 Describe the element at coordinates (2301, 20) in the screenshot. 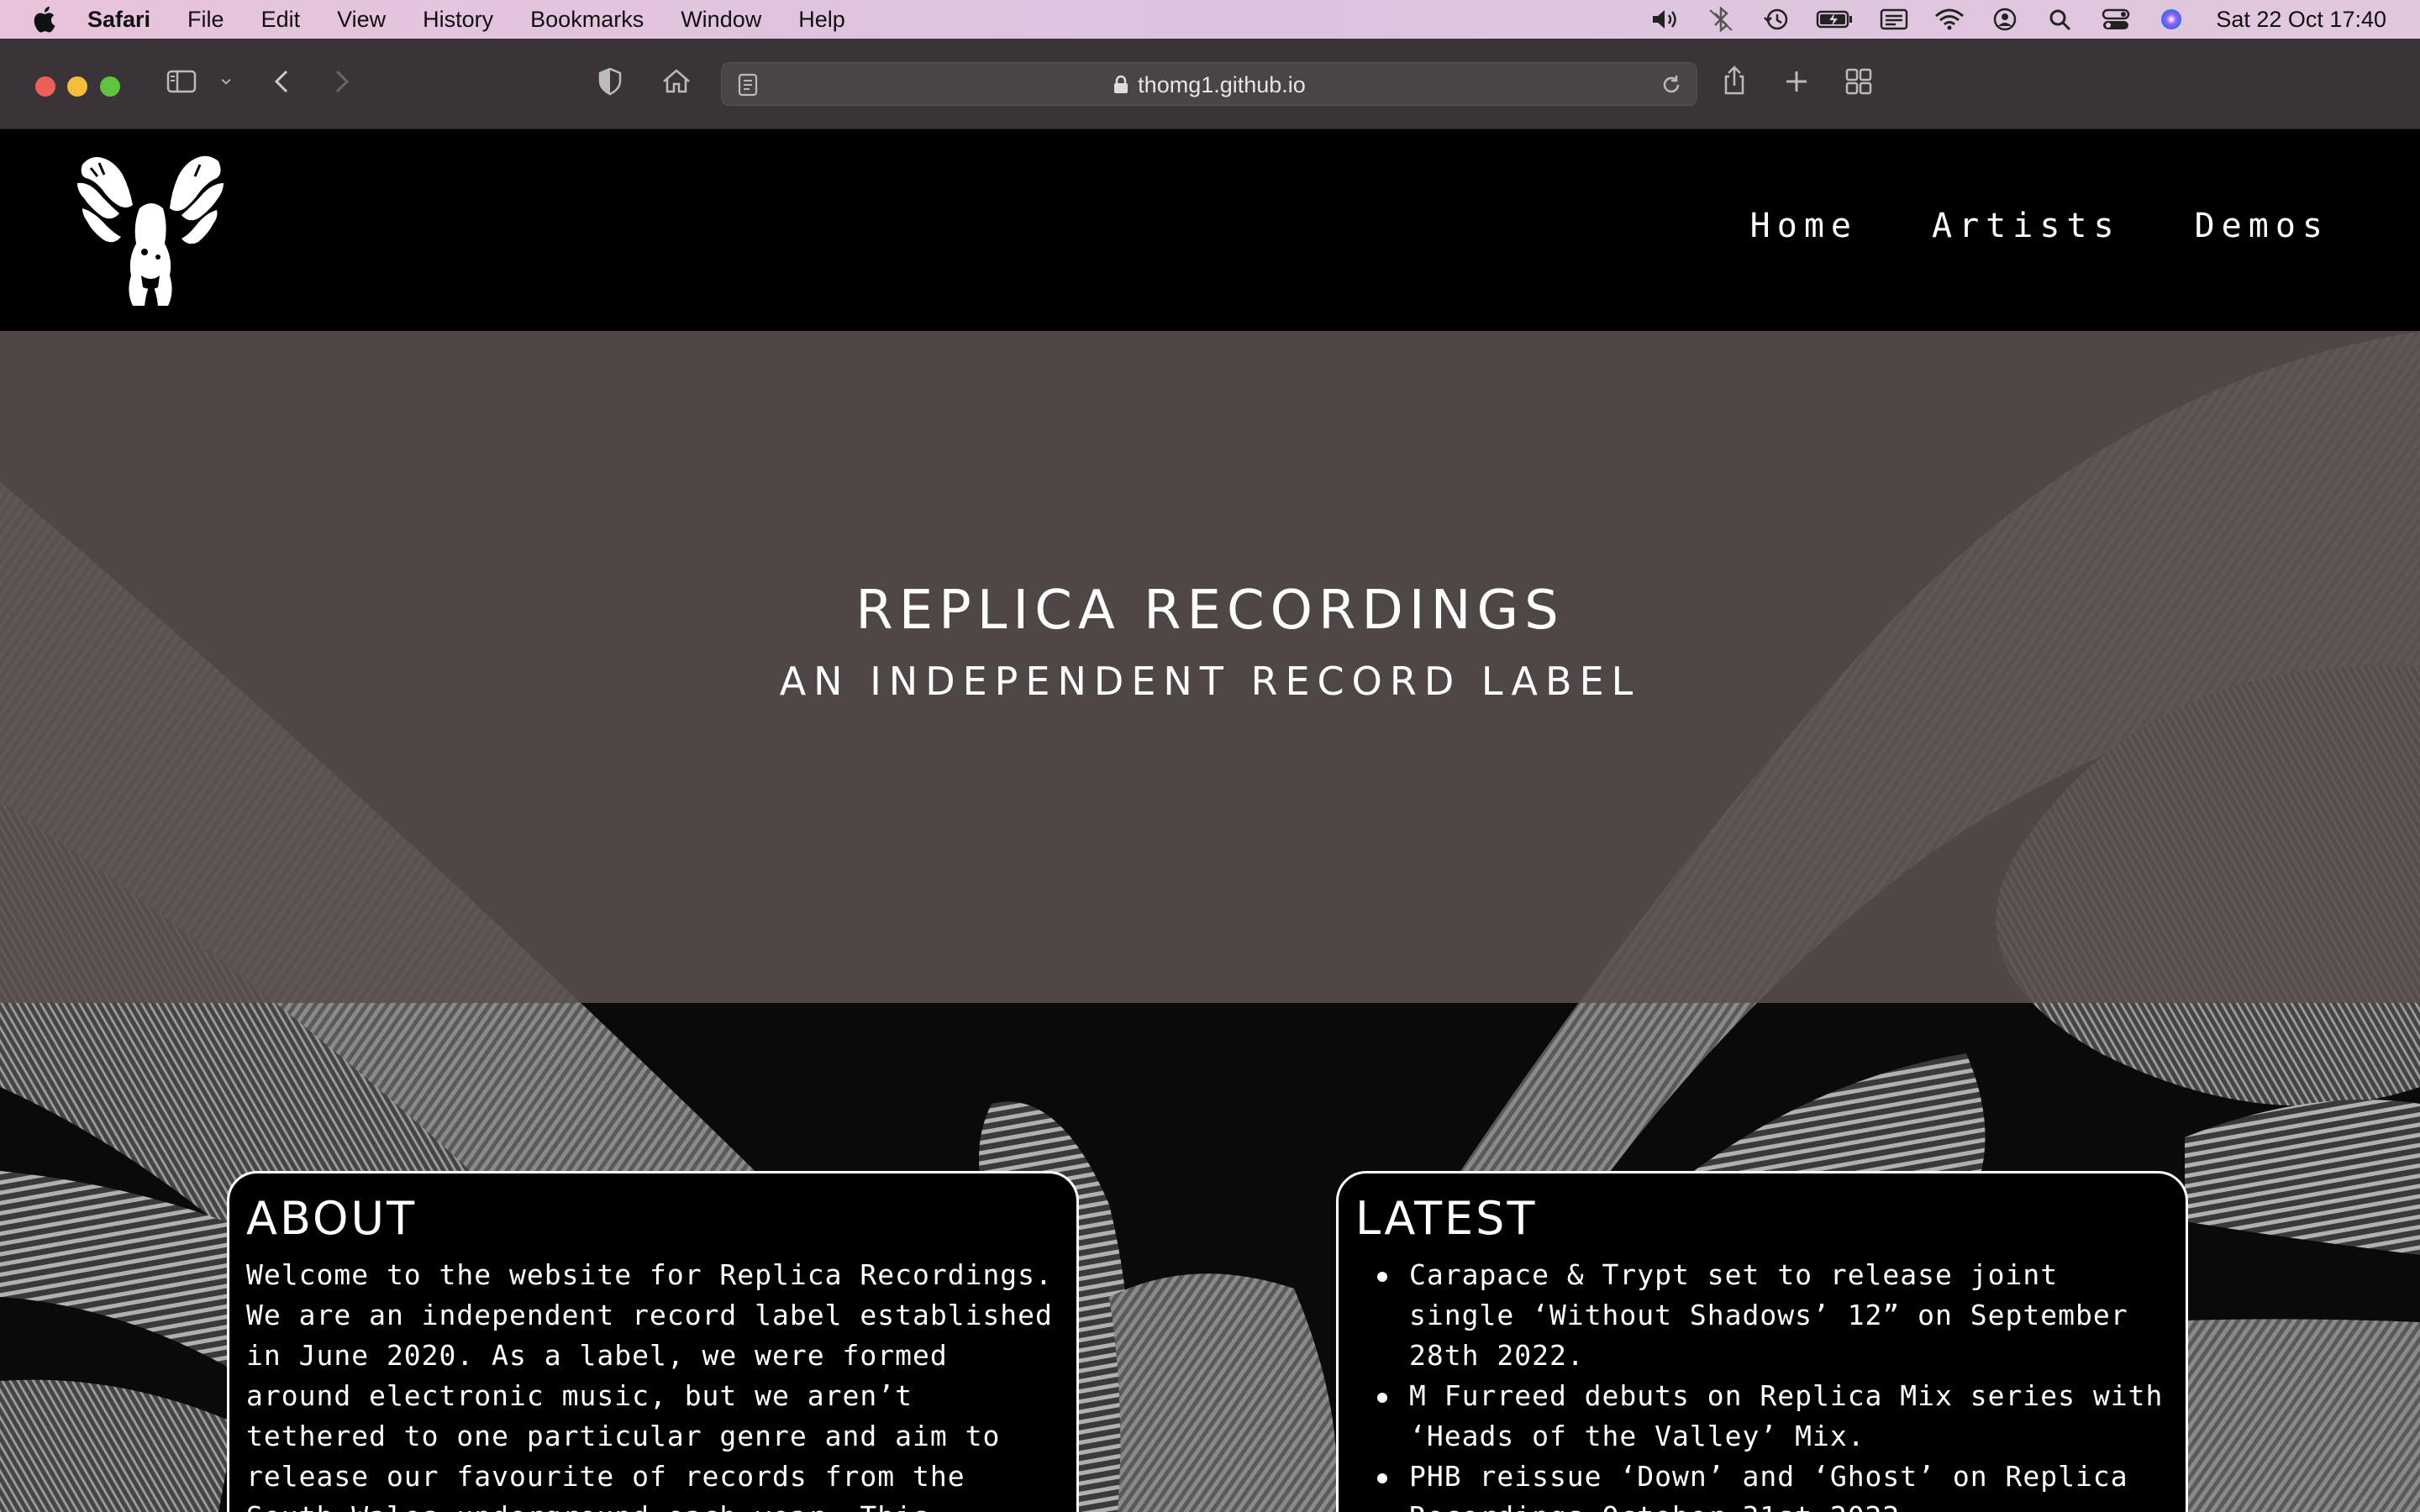

I see `menubar-clock: Sat 22 Oct 17:40` at that location.